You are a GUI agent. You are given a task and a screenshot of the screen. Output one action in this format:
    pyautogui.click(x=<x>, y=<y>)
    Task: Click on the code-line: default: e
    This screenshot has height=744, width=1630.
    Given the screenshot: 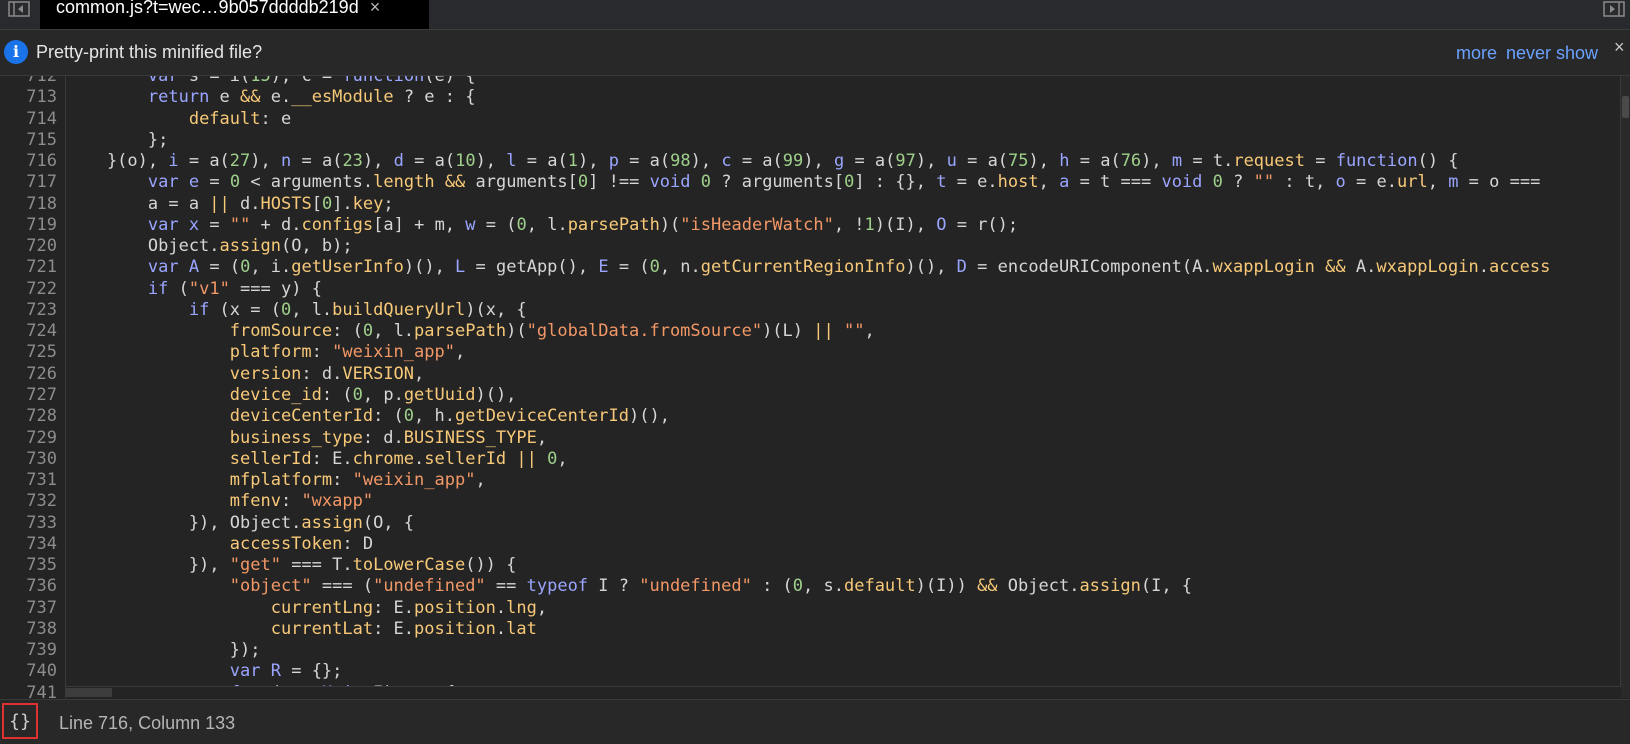 What is the action you would take?
    pyautogui.click(x=843, y=119)
    